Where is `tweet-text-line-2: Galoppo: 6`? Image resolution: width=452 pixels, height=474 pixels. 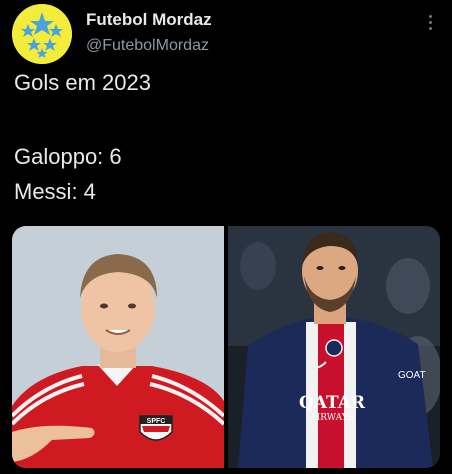
tweet-text-line-2: Galoppo: 6 is located at coordinates (68, 156).